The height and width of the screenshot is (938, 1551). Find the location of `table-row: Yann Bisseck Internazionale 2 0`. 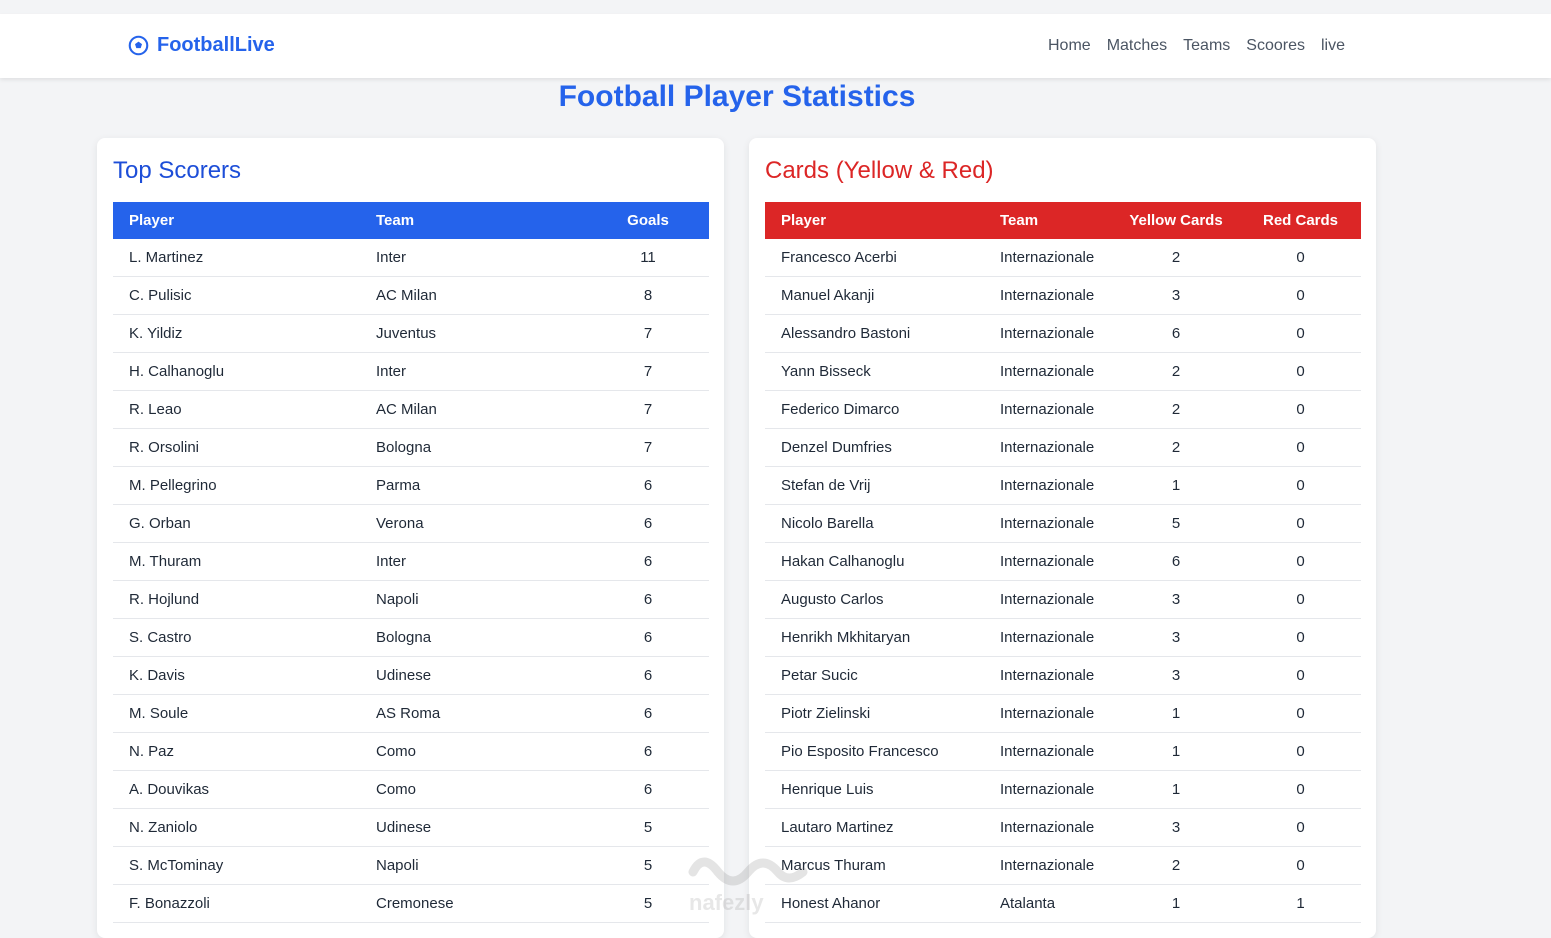

table-row: Yann Bisseck Internazionale 2 0 is located at coordinates (1063, 371).